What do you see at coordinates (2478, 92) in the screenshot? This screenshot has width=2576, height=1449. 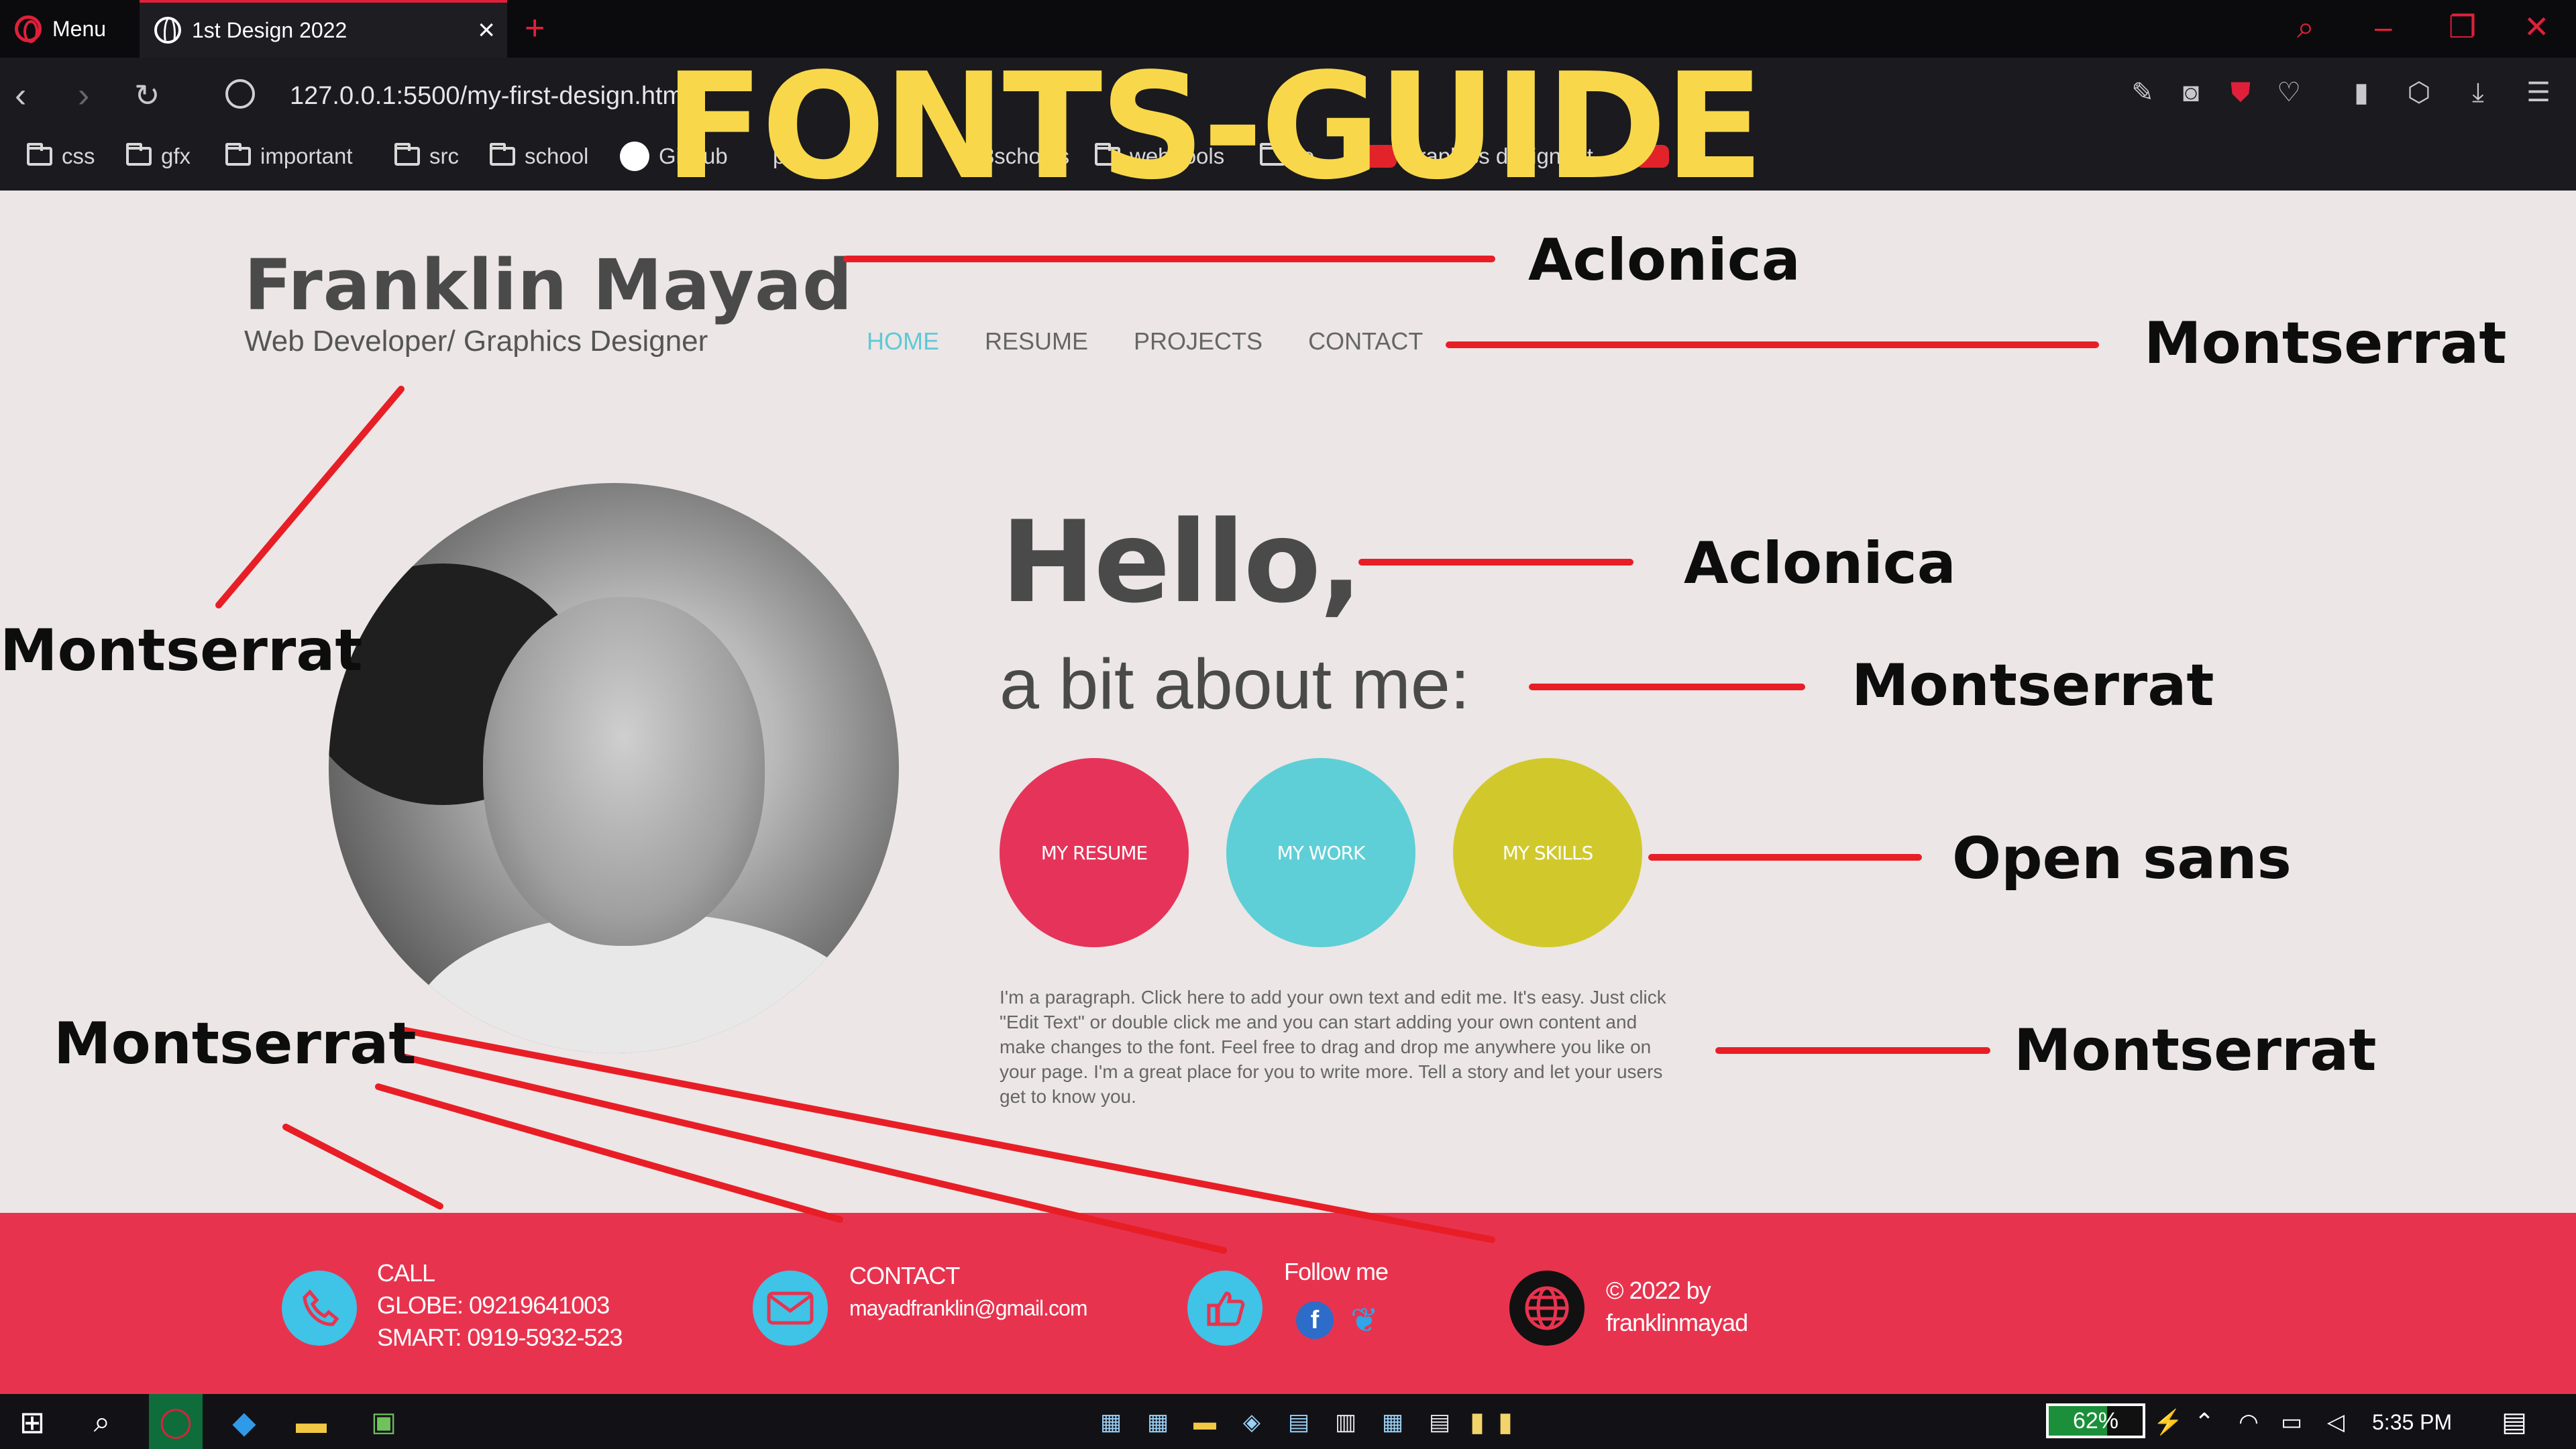 I see `download-icon: ⤓` at bounding box center [2478, 92].